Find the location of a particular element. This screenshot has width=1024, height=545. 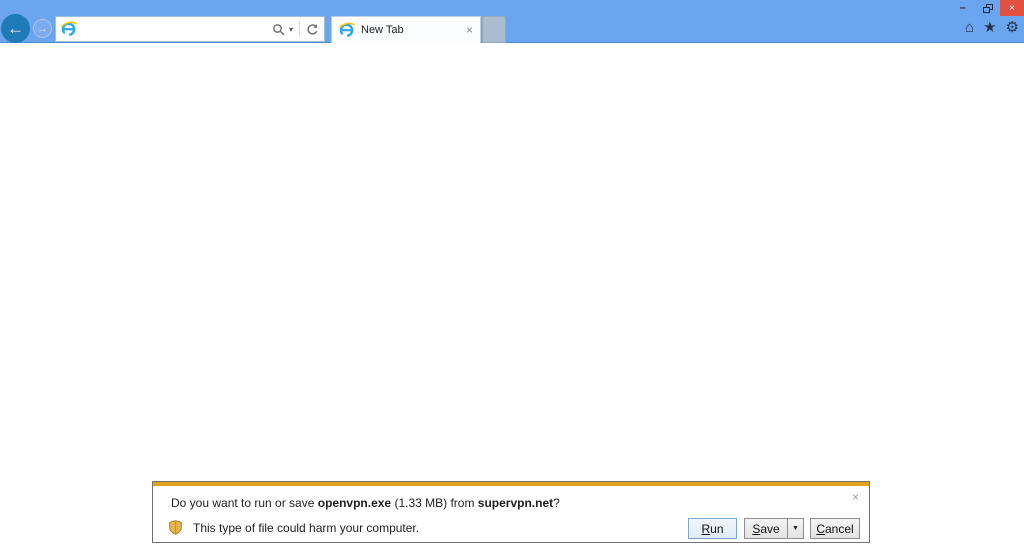

security-shield-icon is located at coordinates (175, 527).